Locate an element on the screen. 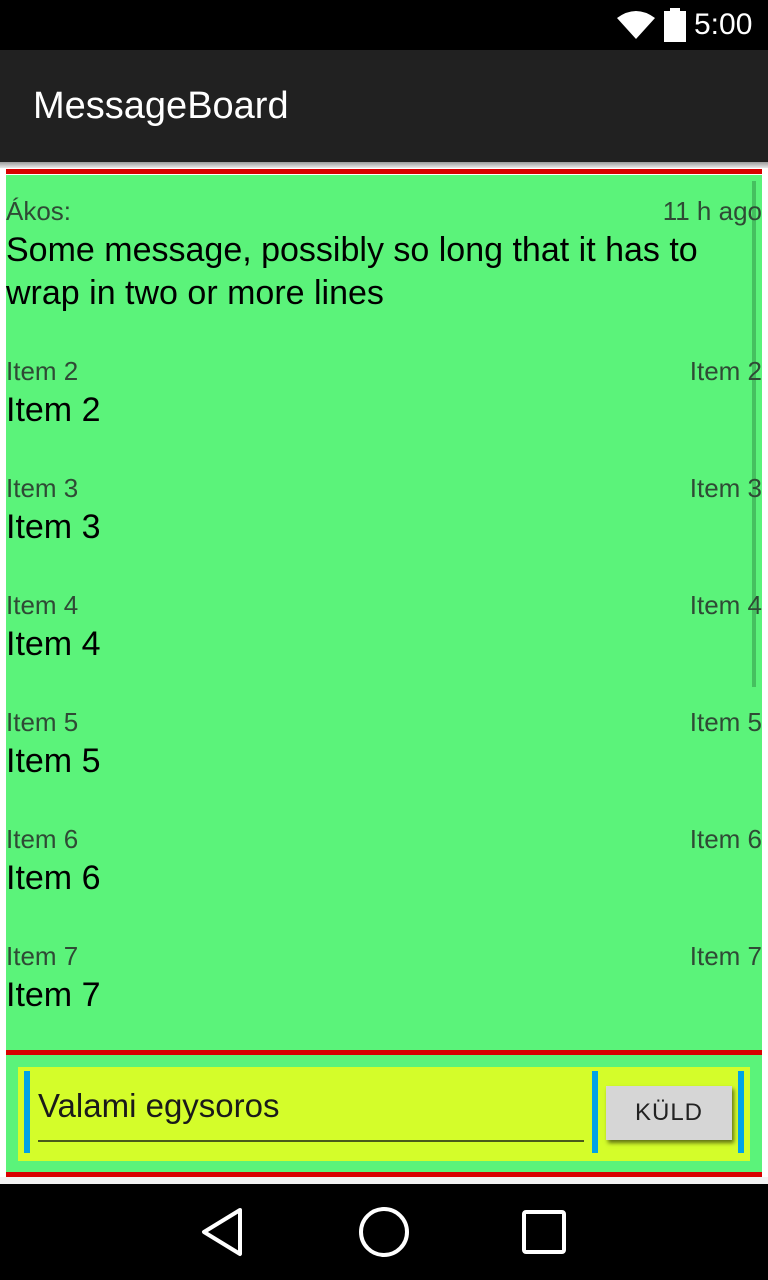  message-author: Item 2 is located at coordinates (42, 371).